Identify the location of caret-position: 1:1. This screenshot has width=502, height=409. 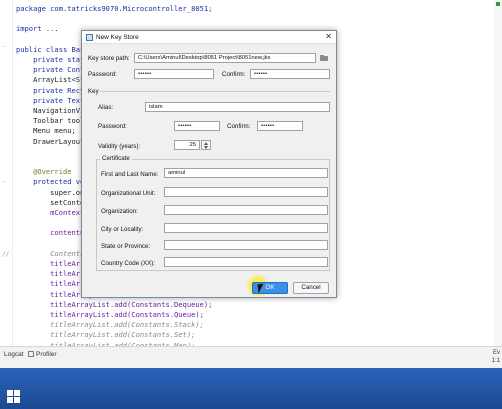
(495, 361).